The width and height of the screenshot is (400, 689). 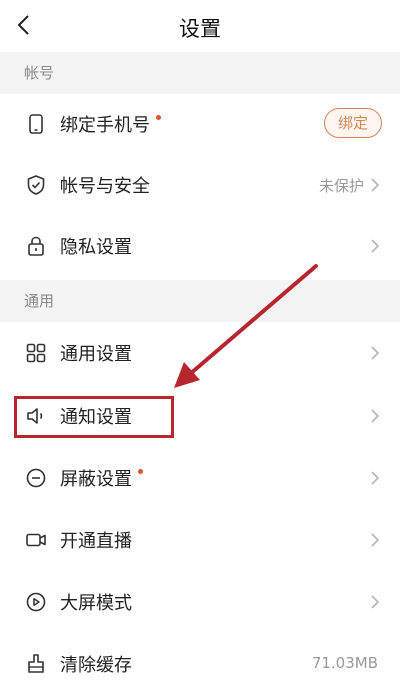 What do you see at coordinates (246, 326) in the screenshot?
I see `annotation-arrow` at bounding box center [246, 326].